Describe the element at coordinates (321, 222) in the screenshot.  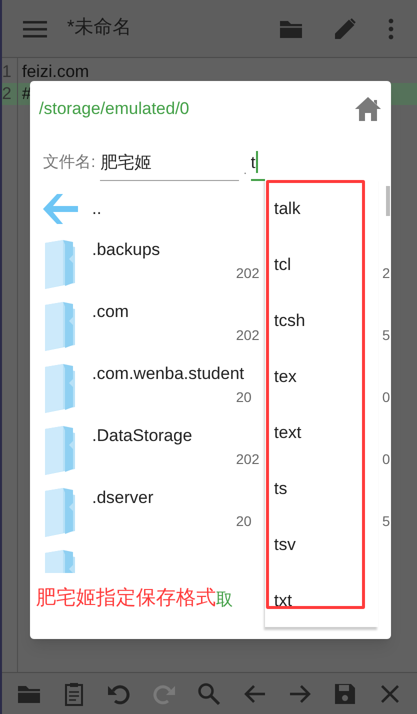
I see `suggestion-item: talk` at that location.